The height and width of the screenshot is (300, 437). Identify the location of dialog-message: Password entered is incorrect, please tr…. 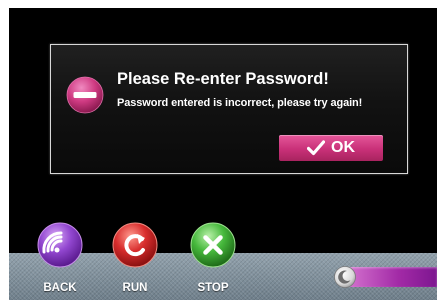
(240, 103).